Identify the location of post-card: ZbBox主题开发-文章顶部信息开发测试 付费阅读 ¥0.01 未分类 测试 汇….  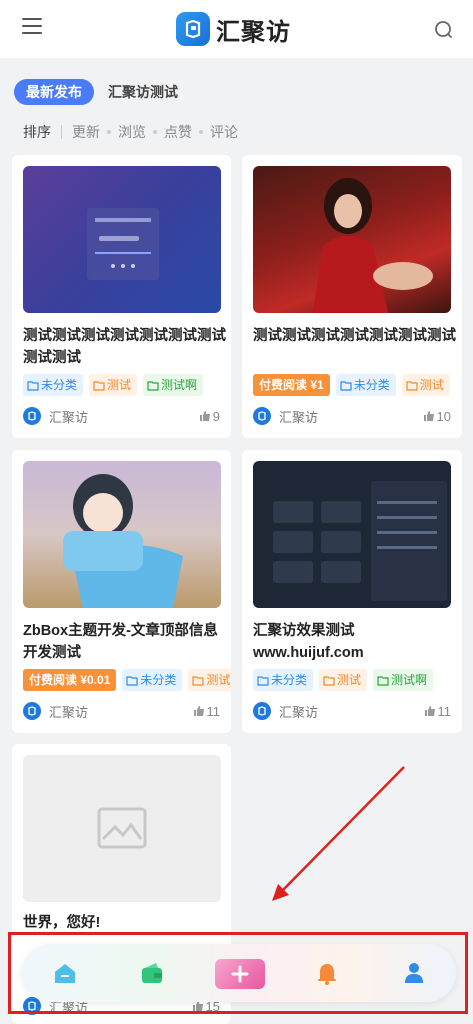
(121, 591).